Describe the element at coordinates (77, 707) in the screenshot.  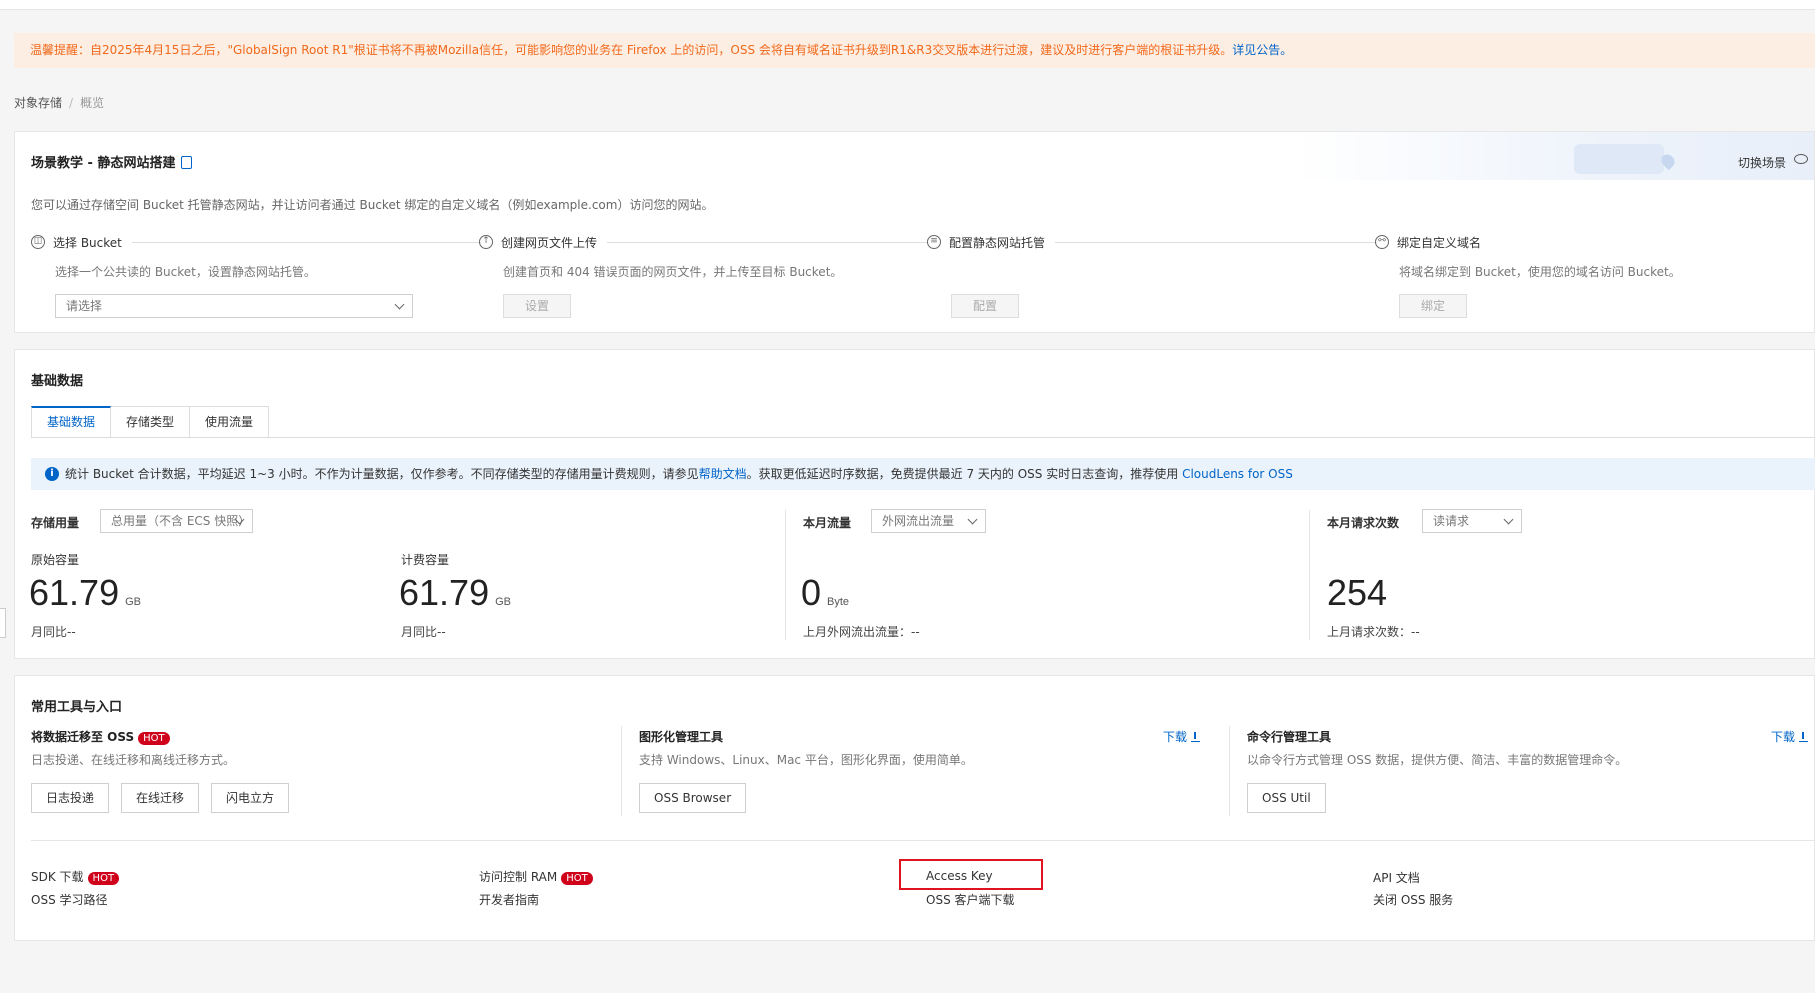
I see `tools-title: 常用工具与入口` at that location.